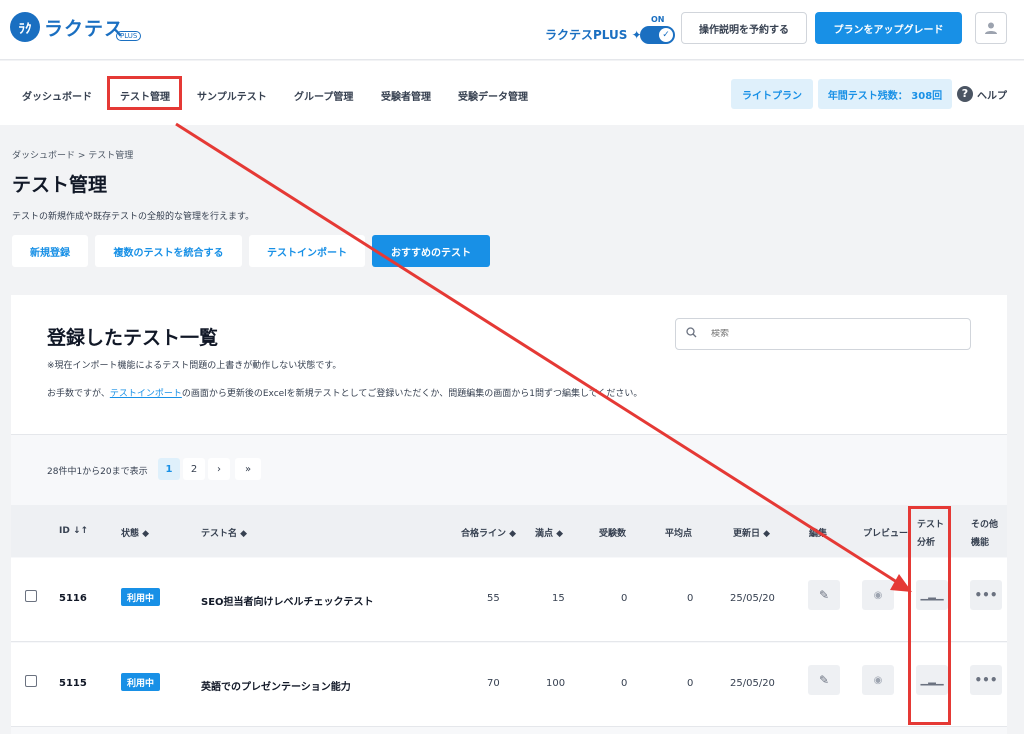  What do you see at coordinates (691, 334) in the screenshot?
I see `search-icon` at bounding box center [691, 334].